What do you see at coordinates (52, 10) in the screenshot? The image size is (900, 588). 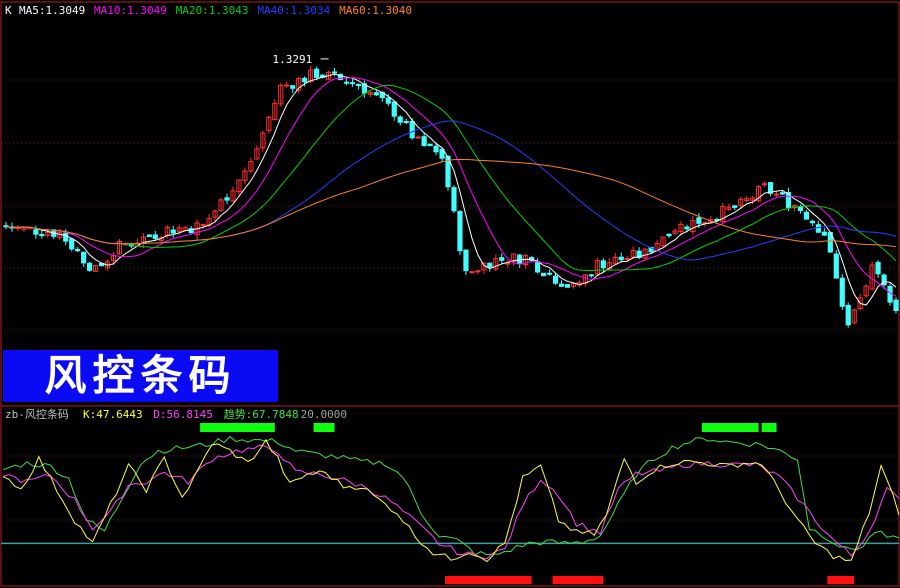 I see `price-legend-item: MA5:1.3049` at bounding box center [52, 10].